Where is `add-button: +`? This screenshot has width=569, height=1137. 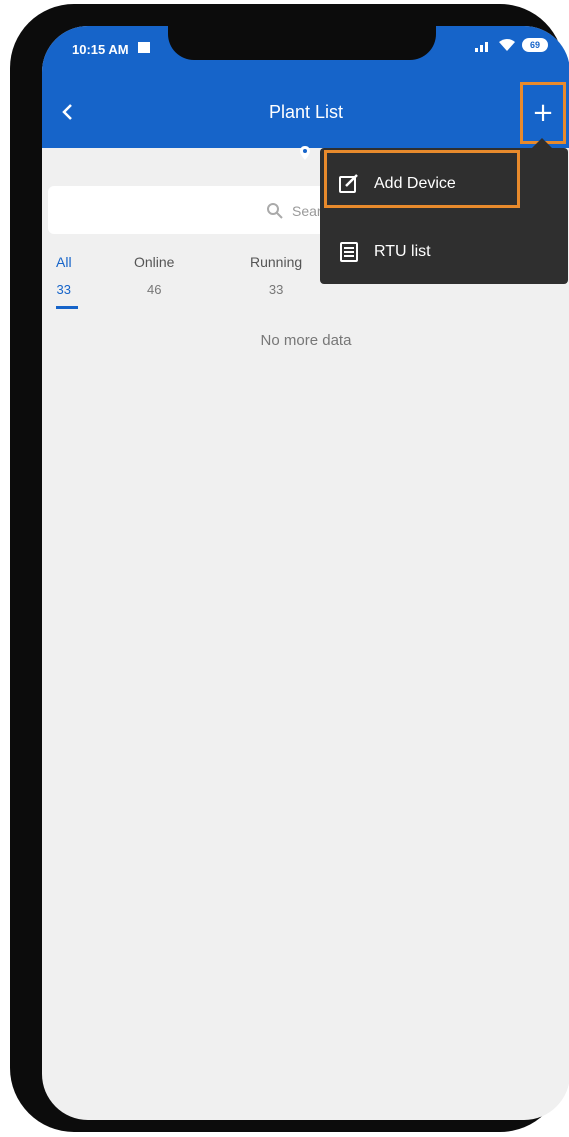 add-button: + is located at coordinates (543, 113).